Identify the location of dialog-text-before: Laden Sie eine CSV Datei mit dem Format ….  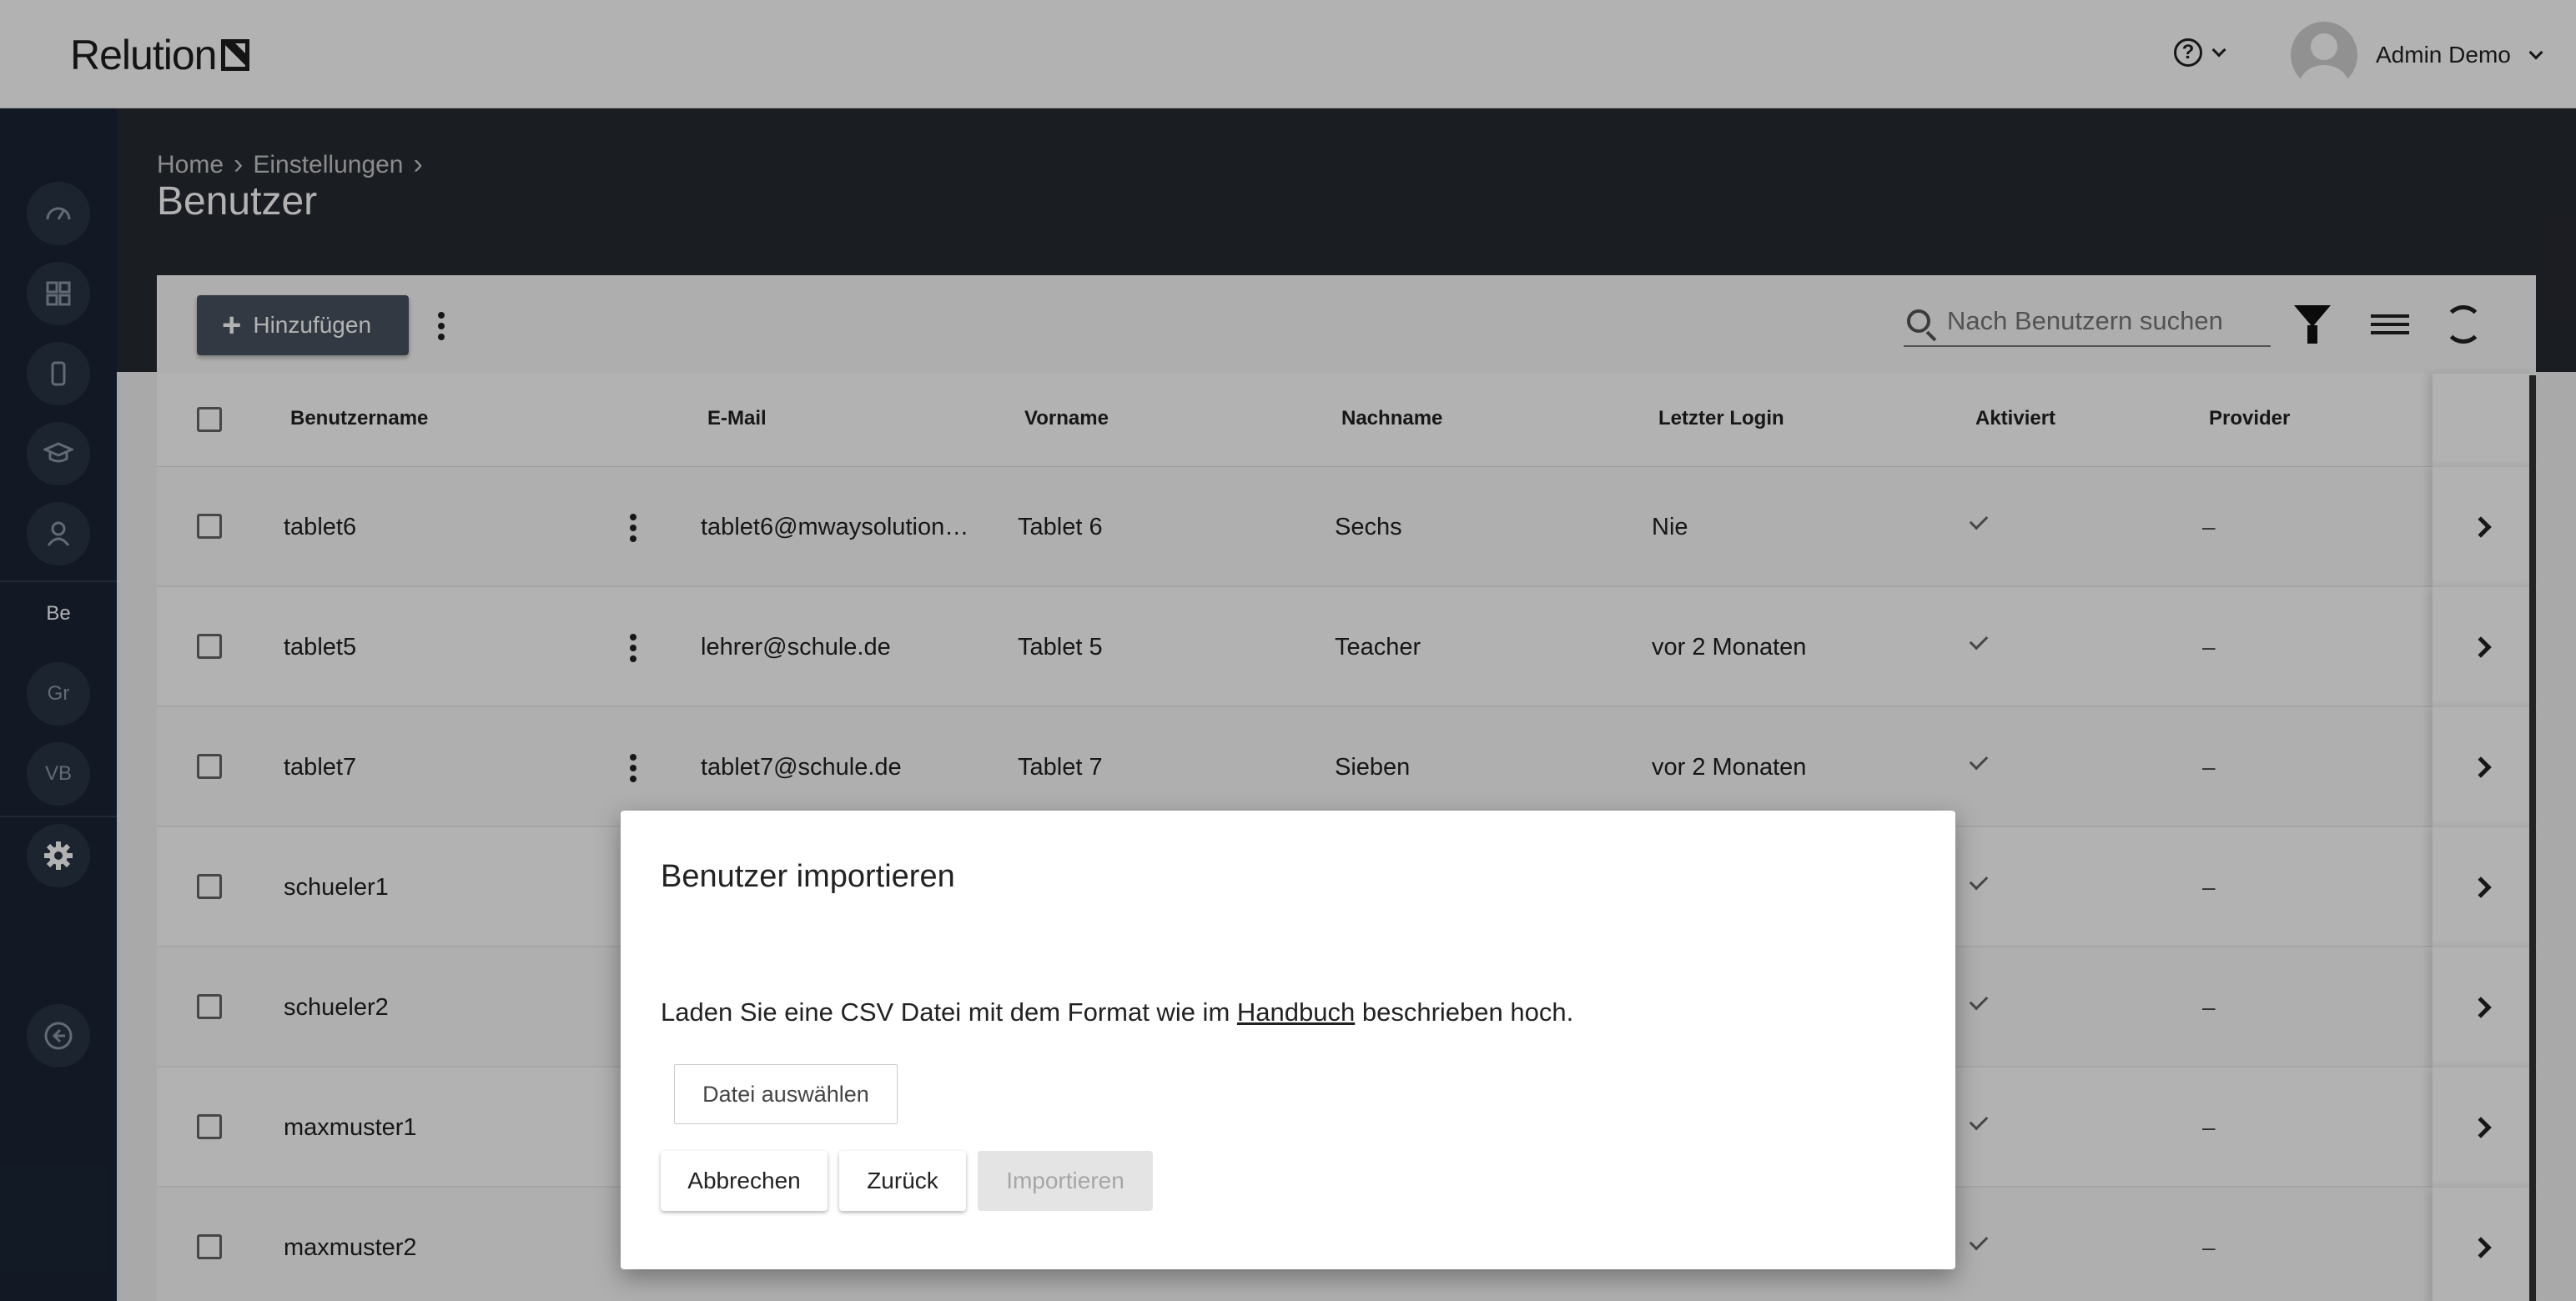
(949, 1012).